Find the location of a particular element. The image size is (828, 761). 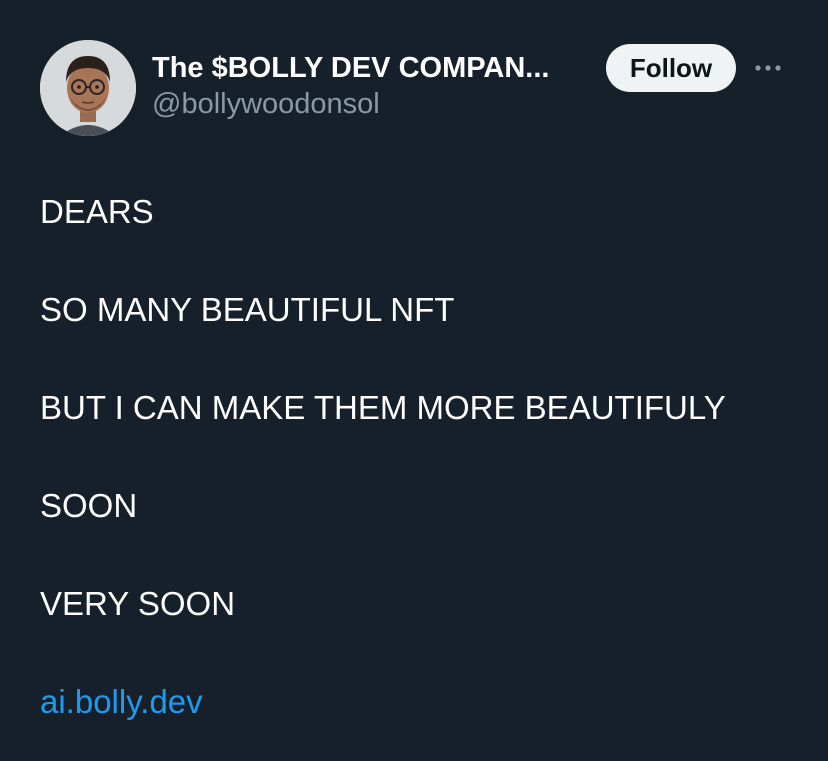

tweet-text-line: VERY SOON is located at coordinates (138, 603).